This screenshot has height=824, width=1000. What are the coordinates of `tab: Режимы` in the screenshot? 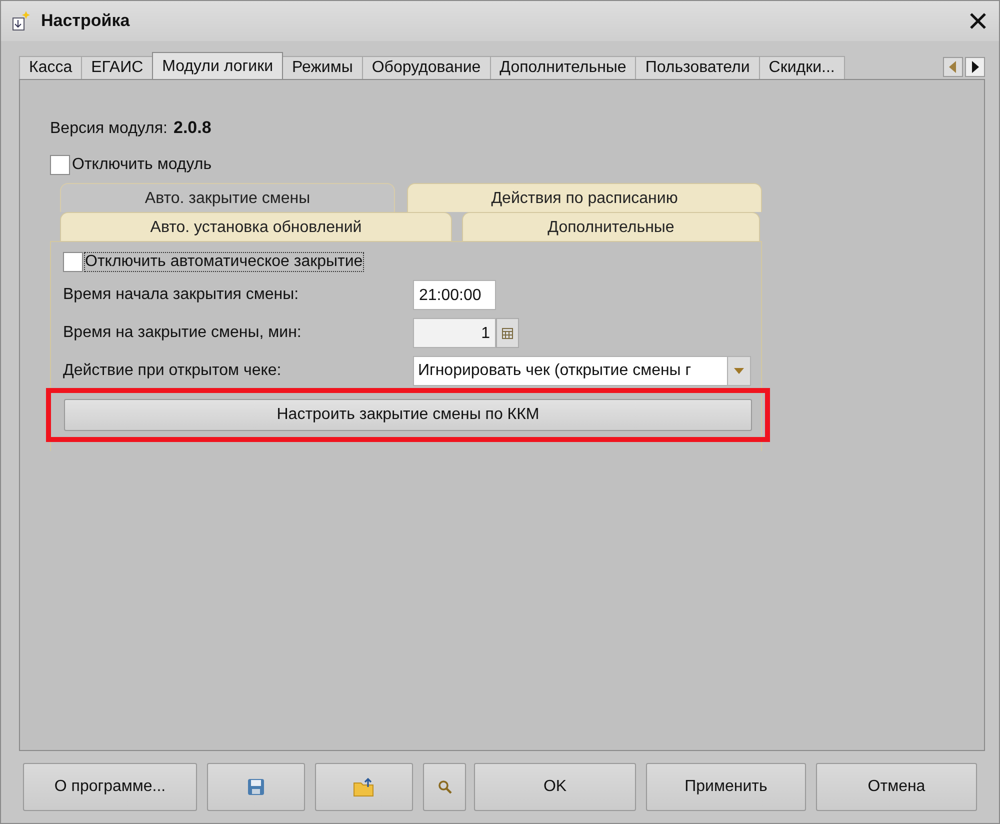 It's located at (322, 67).